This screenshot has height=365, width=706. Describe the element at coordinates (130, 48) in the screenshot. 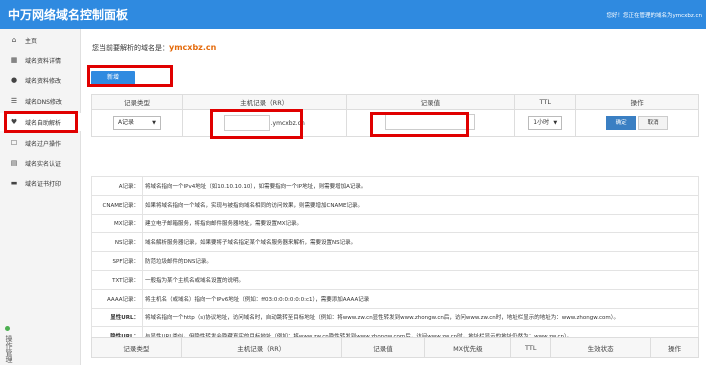

I see `domain-prefix: 您当前要解析的域名是：` at that location.